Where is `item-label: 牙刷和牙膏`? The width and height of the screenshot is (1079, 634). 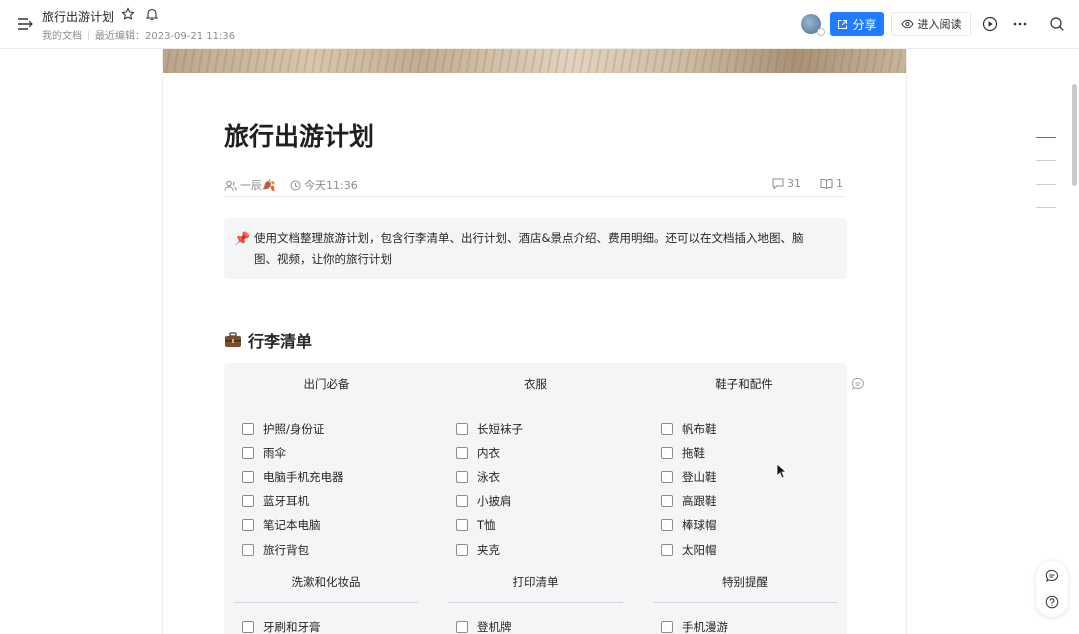
item-label: 牙刷和牙膏 is located at coordinates (292, 627).